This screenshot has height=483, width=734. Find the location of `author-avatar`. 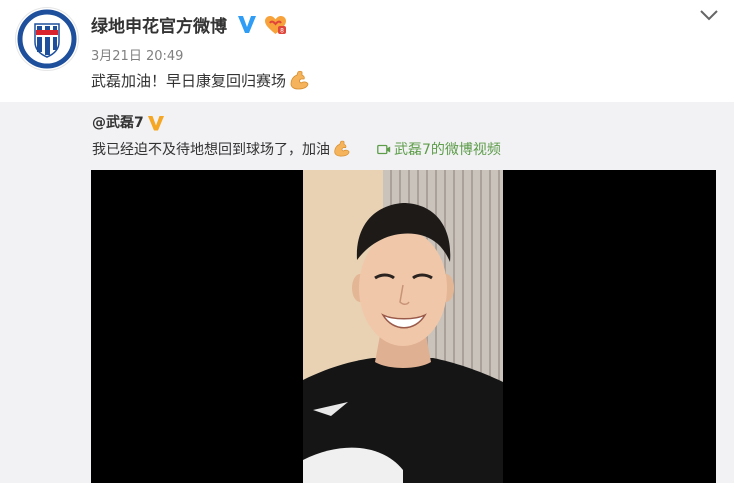

author-avatar is located at coordinates (47, 39).